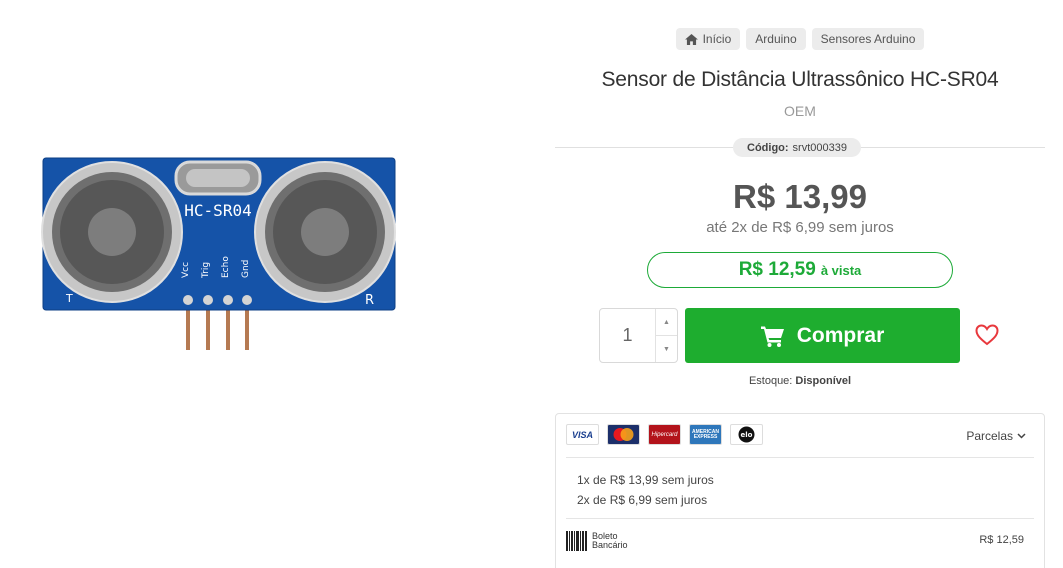 This screenshot has height=568, width=1063. Describe the element at coordinates (705, 434) in the screenshot. I see `amex-card-icon: AMERICAN EXPRESS` at that location.